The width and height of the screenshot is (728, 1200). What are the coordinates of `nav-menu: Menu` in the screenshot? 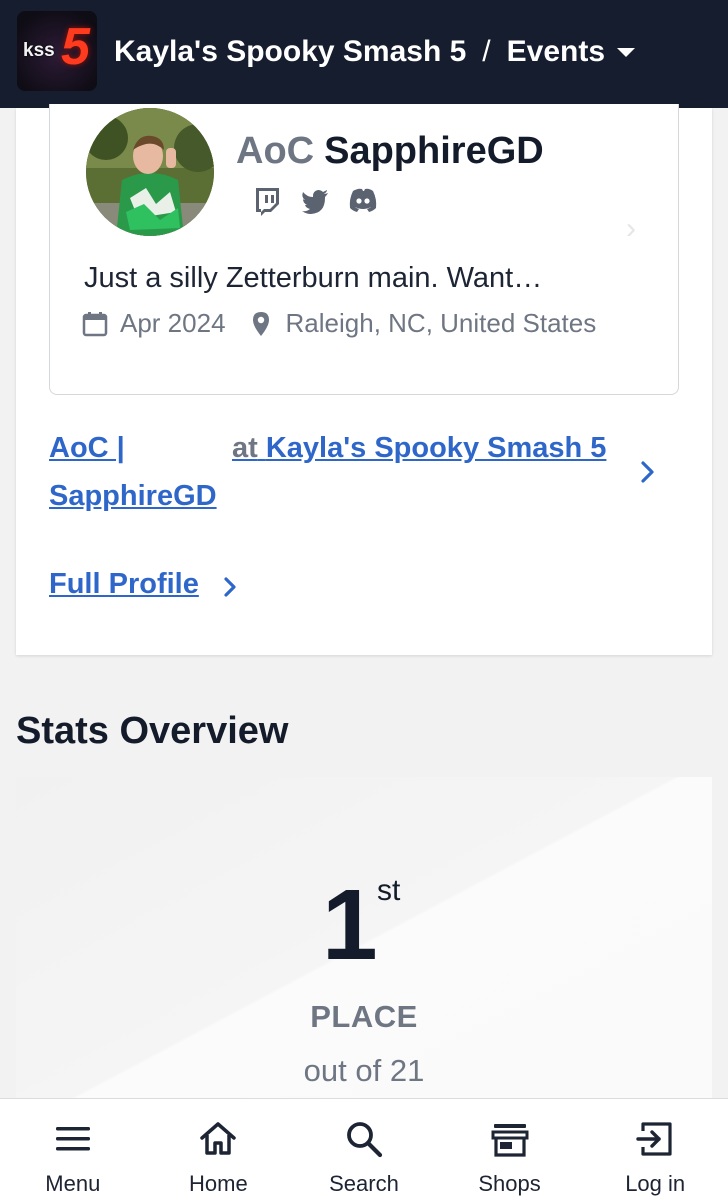 It's located at (73, 1149).